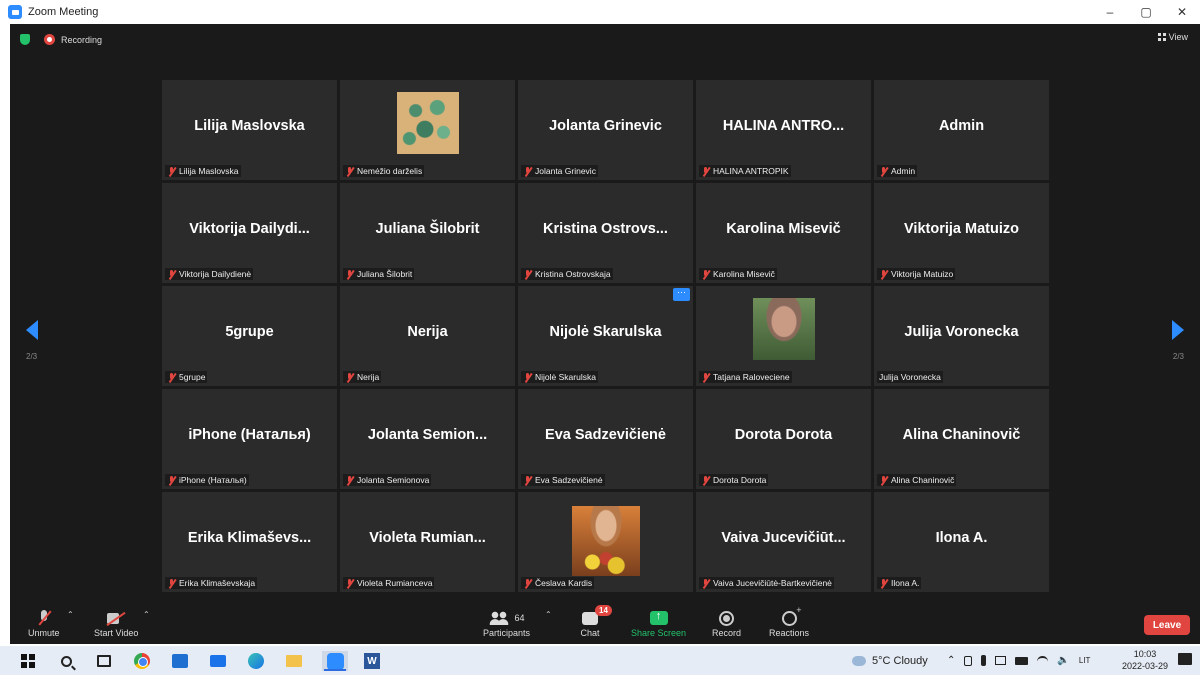 This screenshot has height=675, width=1200. What do you see at coordinates (249, 233) in the screenshot?
I see `participant-tile: Viktorija Dailydi... Viktorija Dailydienė` at bounding box center [249, 233].